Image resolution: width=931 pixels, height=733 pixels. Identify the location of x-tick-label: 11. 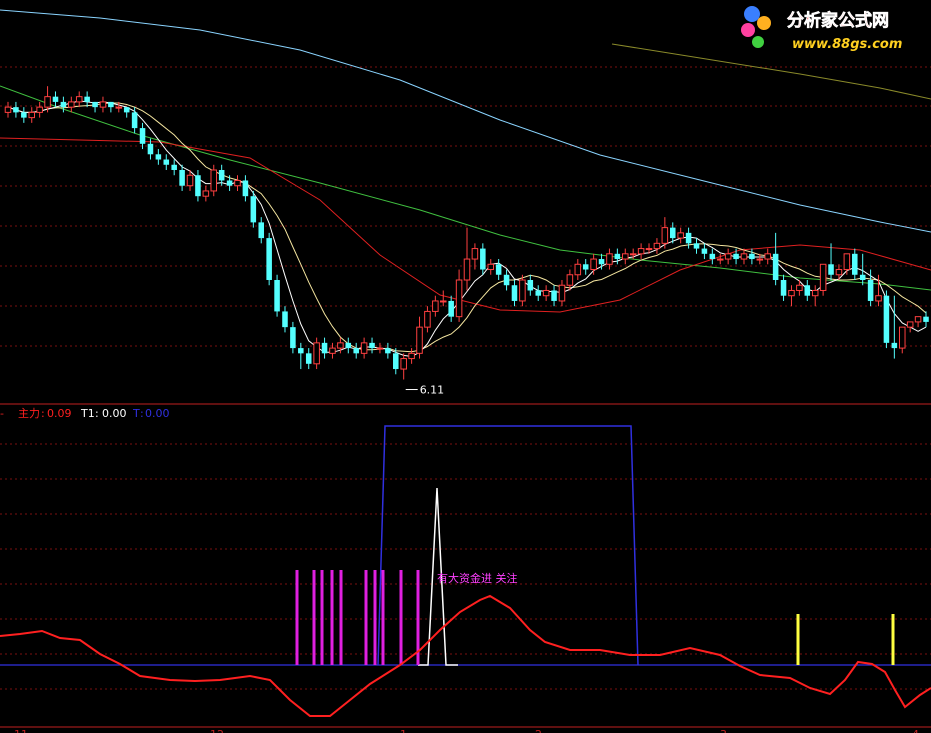
(21, 730).